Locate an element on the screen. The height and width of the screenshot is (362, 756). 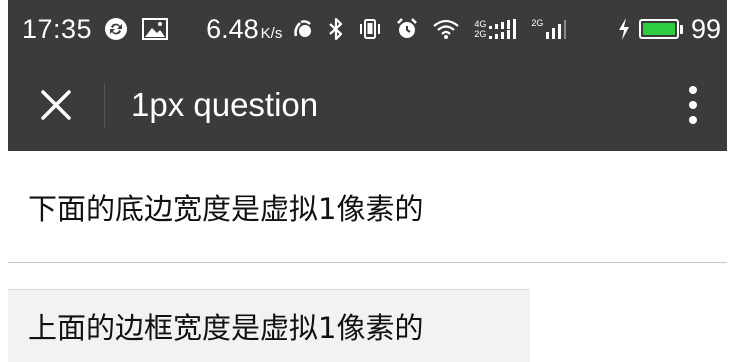
charging-icon is located at coordinates (624, 29).